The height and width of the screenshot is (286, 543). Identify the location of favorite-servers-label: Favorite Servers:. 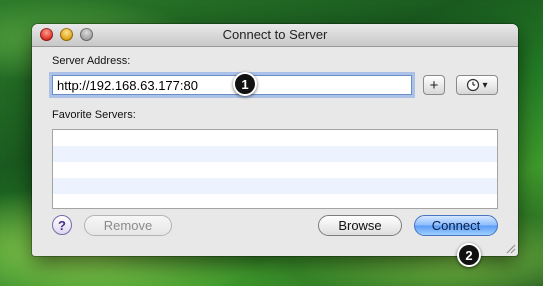
(94, 115).